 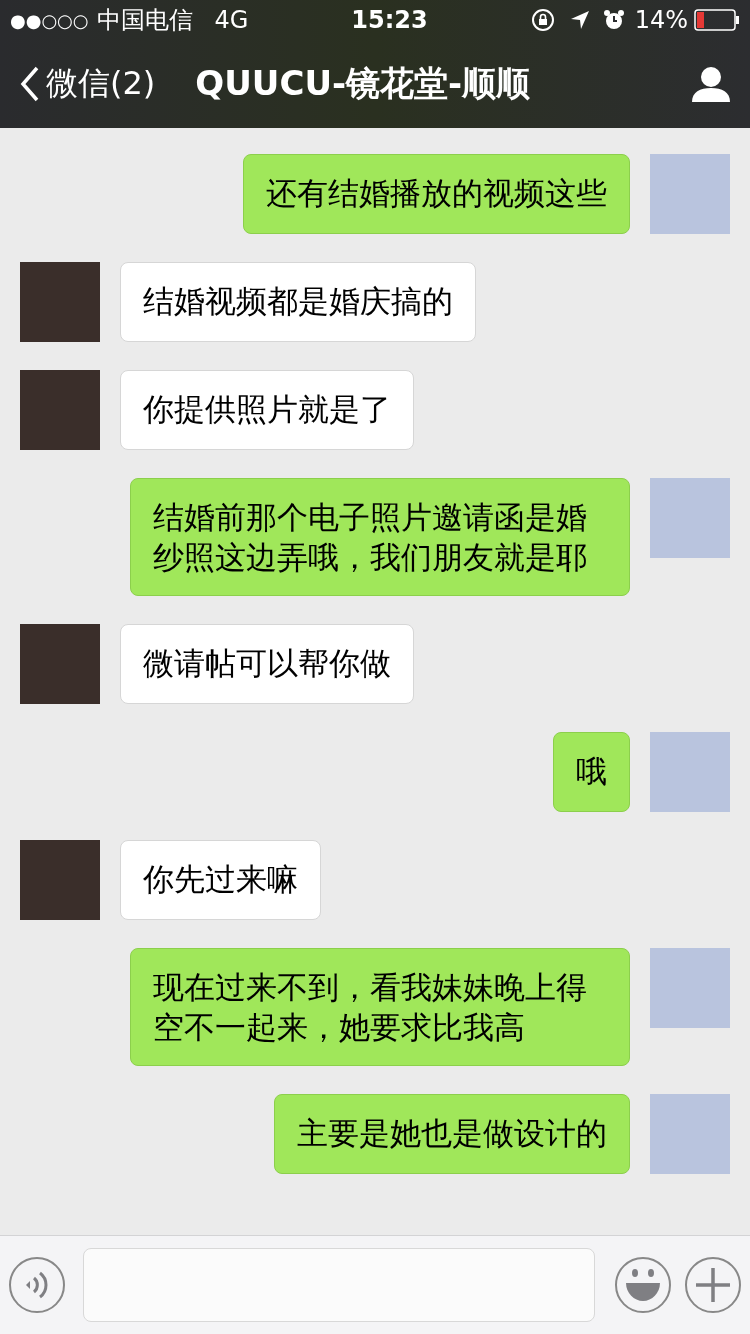 I want to click on plus-button, so click(x=713, y=1285).